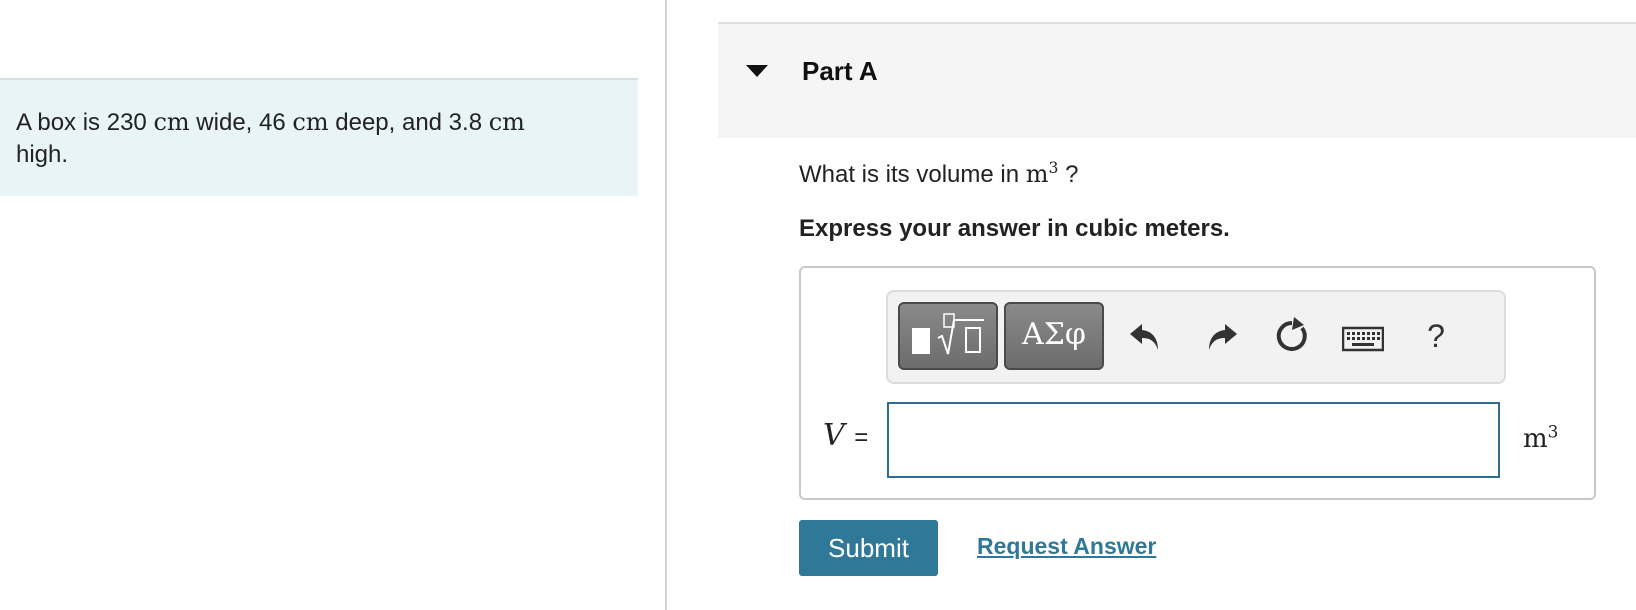 Image resolution: width=1636 pixels, height=610 pixels. I want to click on problem-text-end: high., so click(42, 154).